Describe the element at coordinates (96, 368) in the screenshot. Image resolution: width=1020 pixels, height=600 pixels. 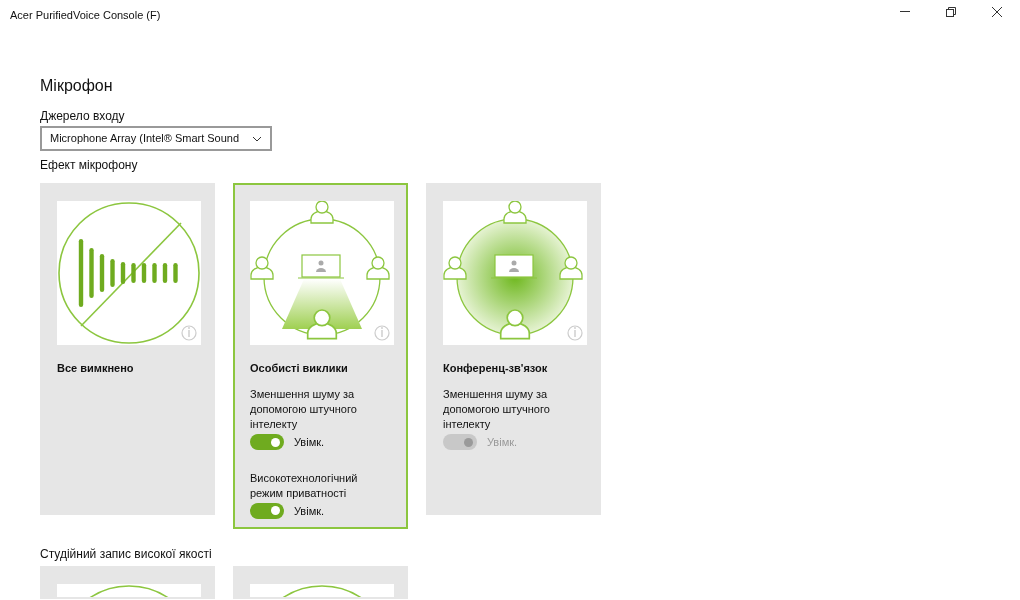
I see `card-title: Все вимкнено` at that location.